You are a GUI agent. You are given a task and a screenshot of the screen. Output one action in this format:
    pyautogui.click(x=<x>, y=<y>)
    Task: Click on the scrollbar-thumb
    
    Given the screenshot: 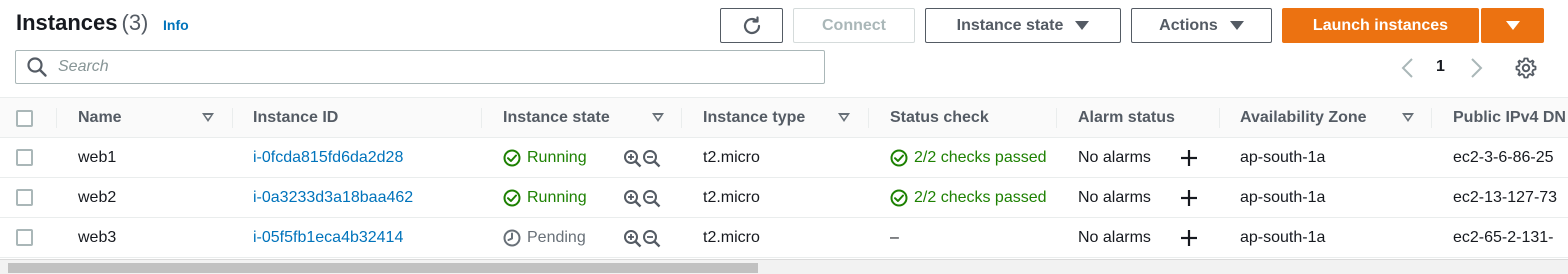 What is the action you would take?
    pyautogui.click(x=383, y=268)
    